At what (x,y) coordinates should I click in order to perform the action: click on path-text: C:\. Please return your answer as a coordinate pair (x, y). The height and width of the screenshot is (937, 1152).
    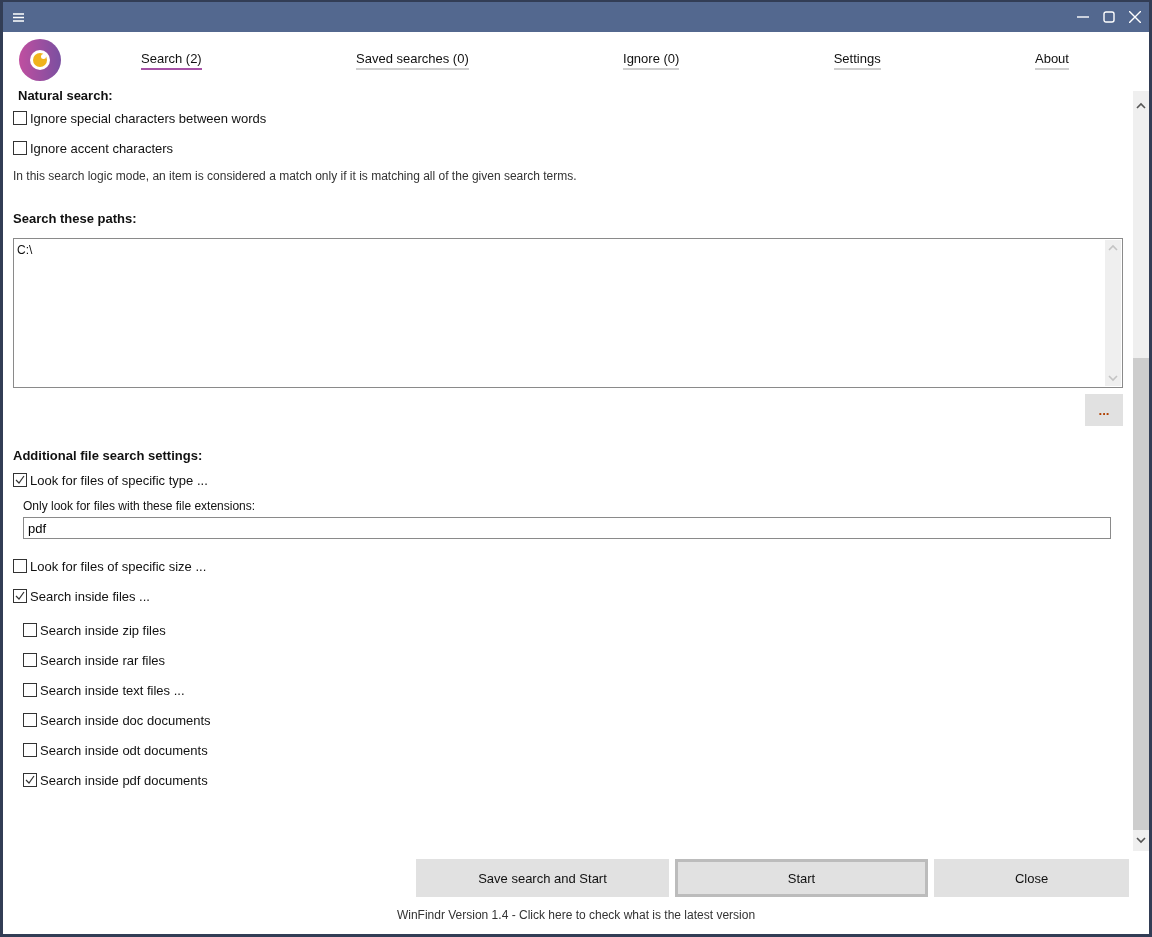
    Looking at the image, I should click on (25, 250).